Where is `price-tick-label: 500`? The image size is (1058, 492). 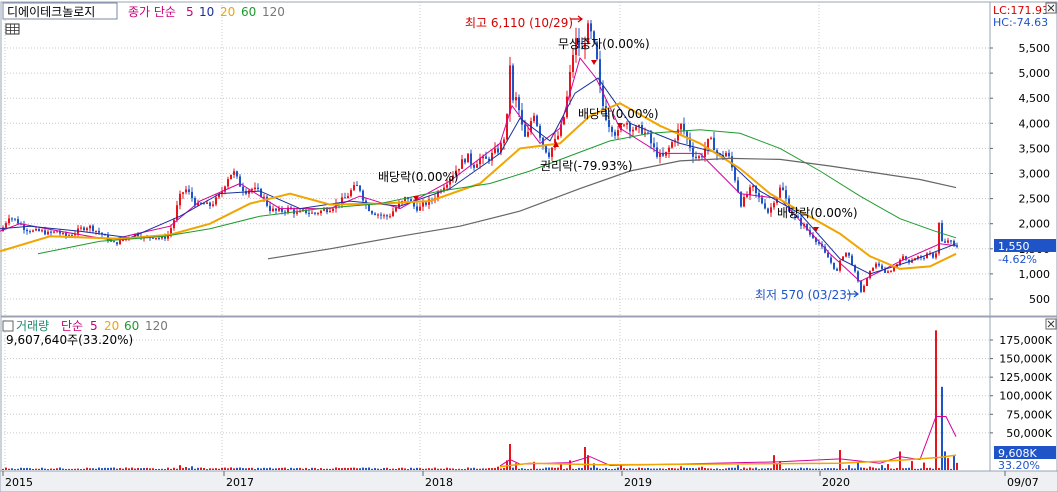 price-tick-label: 500 is located at coordinates (1039, 299).